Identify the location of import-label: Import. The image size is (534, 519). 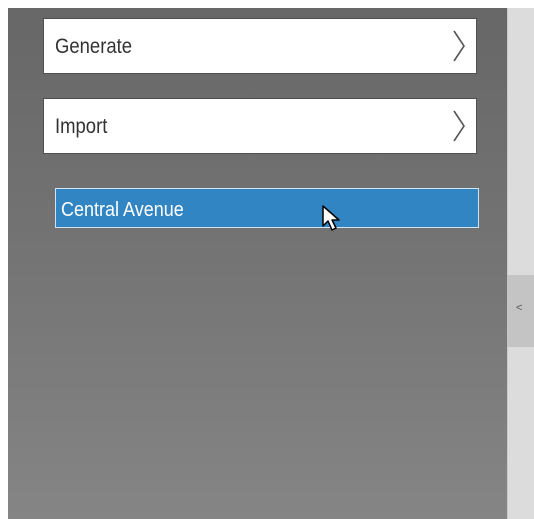
(81, 126).